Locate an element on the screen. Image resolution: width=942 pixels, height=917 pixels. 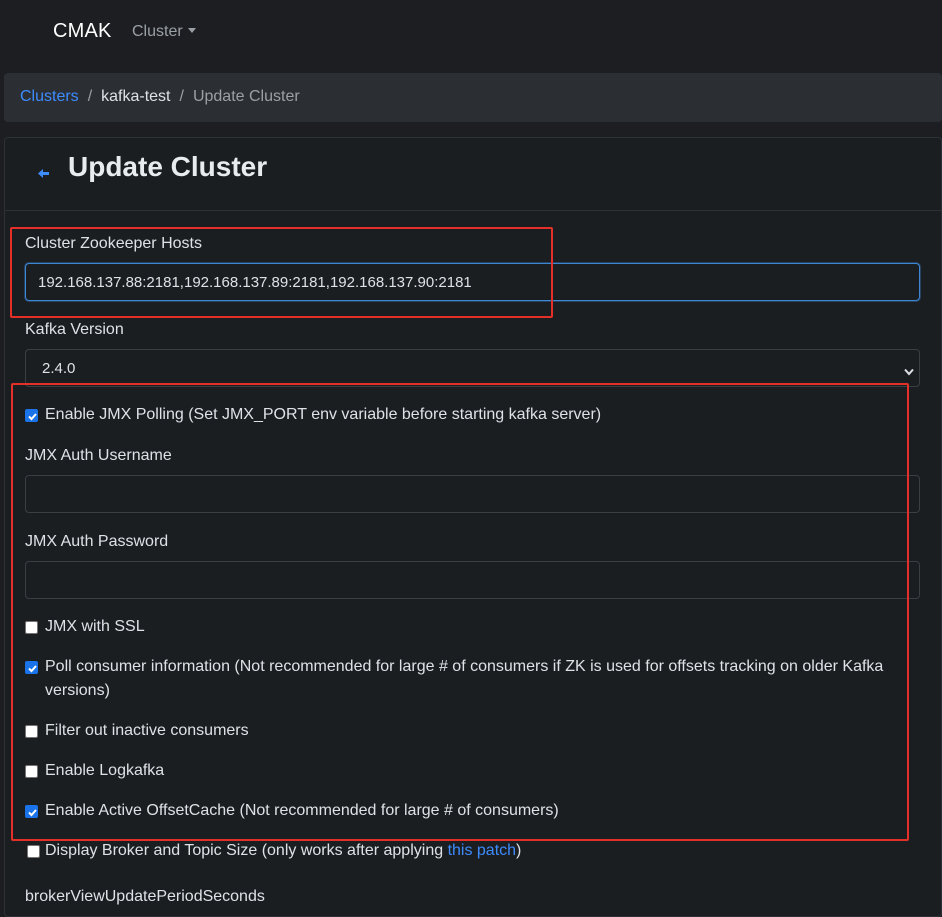
filter-inactive-checkbox is located at coordinates (31, 731).